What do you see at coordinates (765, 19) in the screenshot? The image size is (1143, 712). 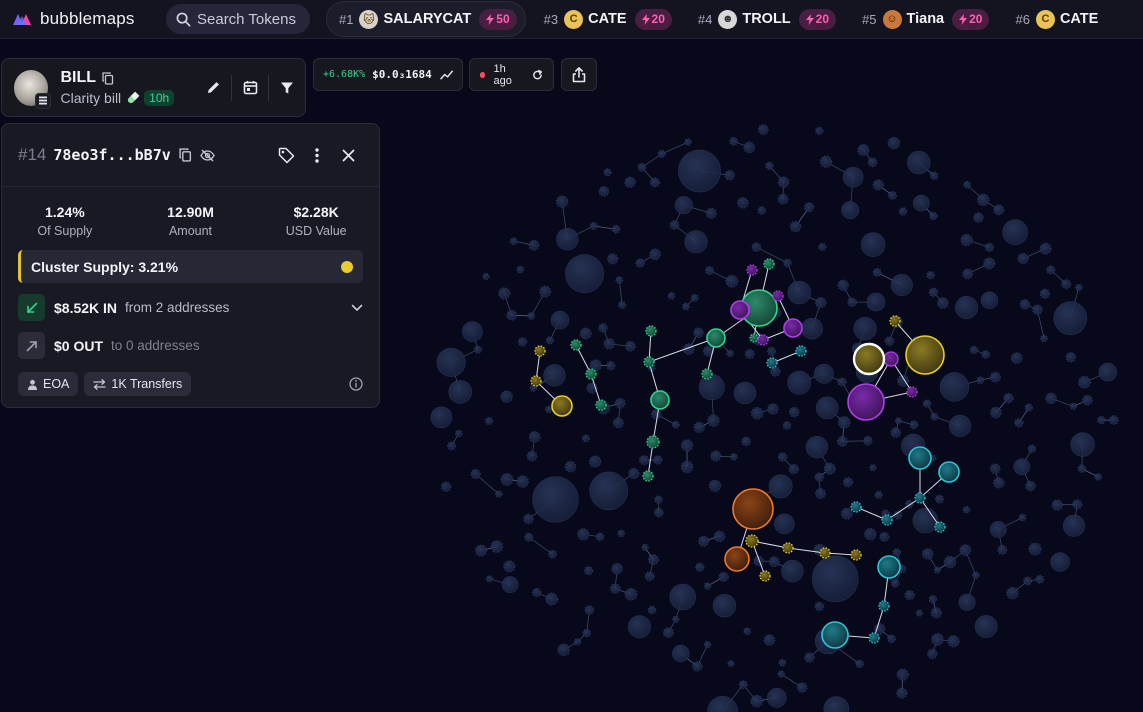 I see `trending-item-4: #4 ☻ TROLL 20` at bounding box center [765, 19].